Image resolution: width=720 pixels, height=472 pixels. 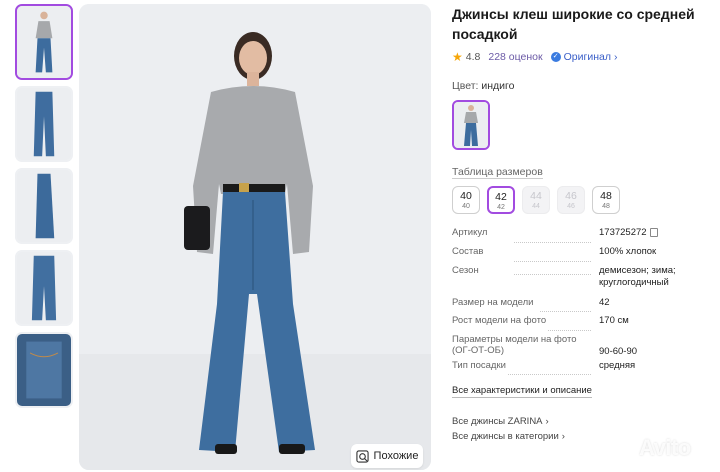 What do you see at coordinates (583, 86) in the screenshot?
I see `color-label: Цвет: индиго` at bounding box center [583, 86].